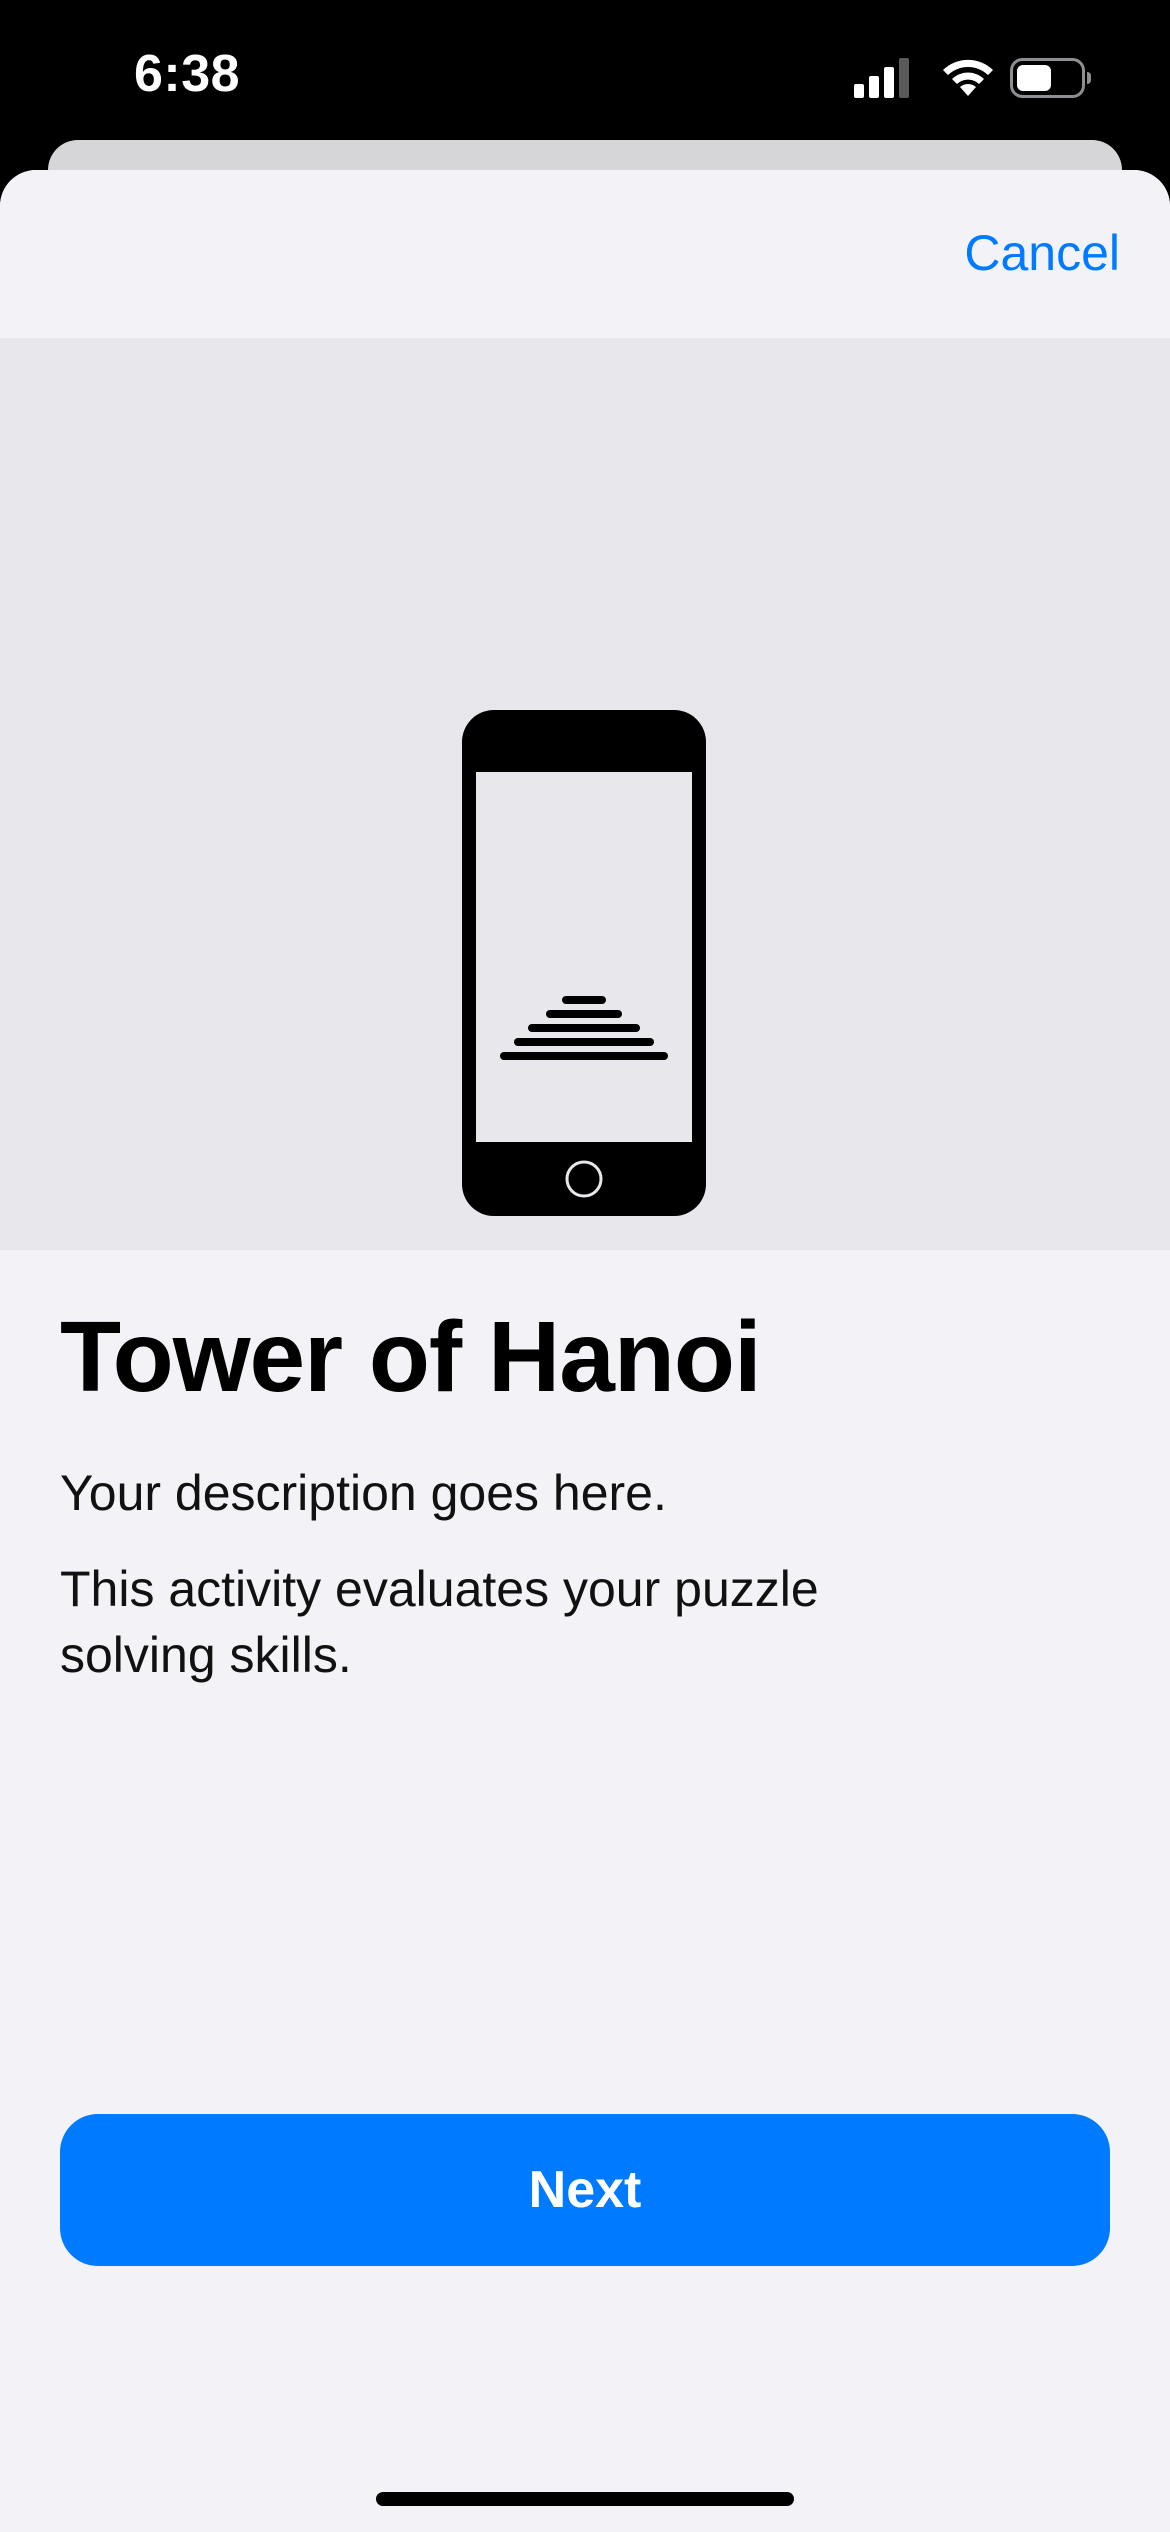 This screenshot has height=2532, width=1170. Describe the element at coordinates (881, 78) in the screenshot. I see `cellular-signal-icon` at that location.